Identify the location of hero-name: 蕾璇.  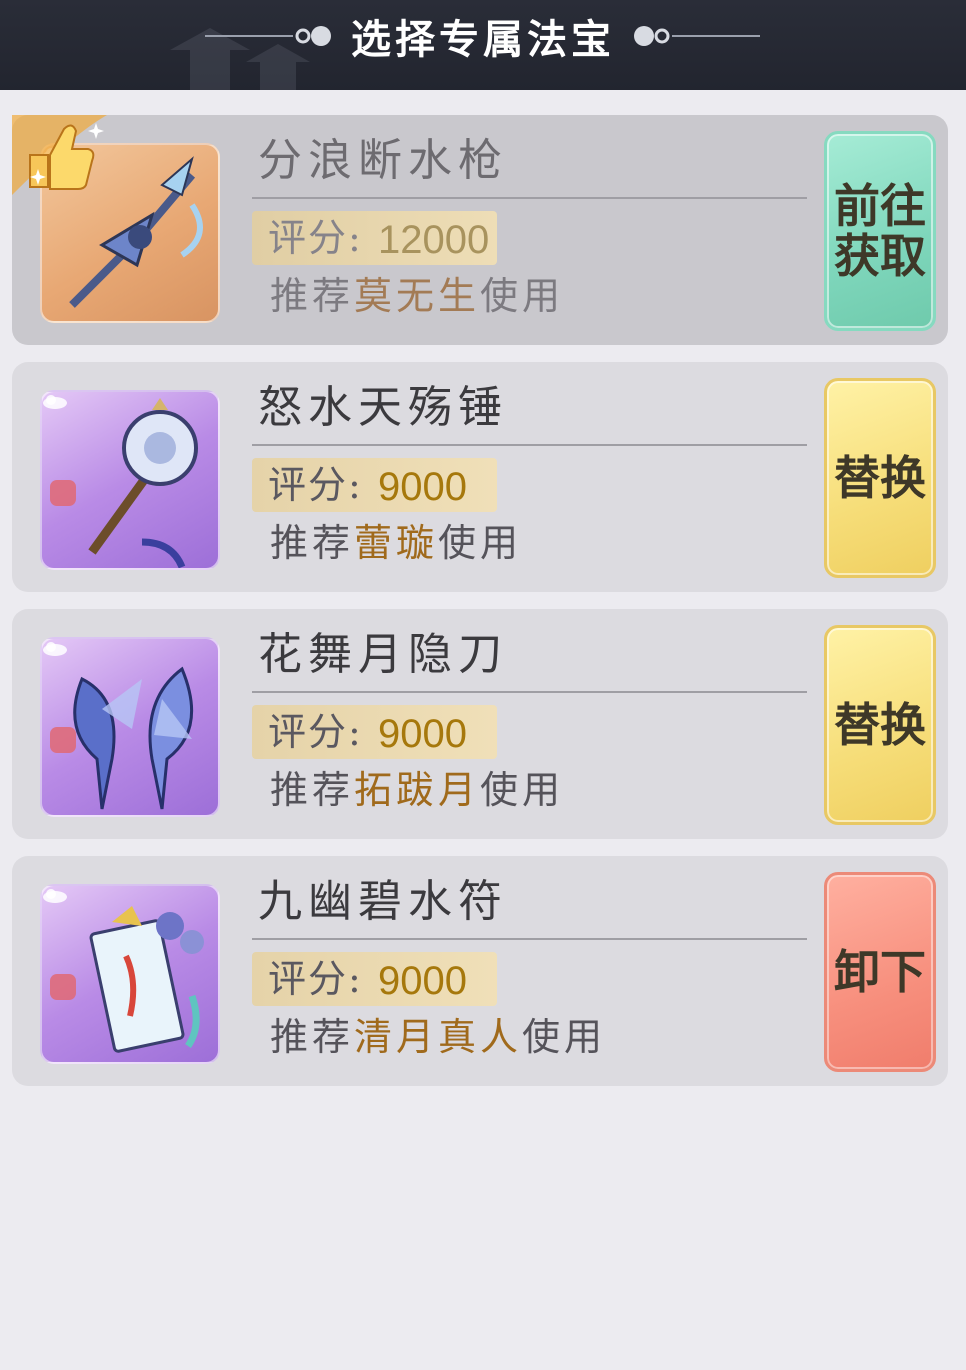
(396, 543).